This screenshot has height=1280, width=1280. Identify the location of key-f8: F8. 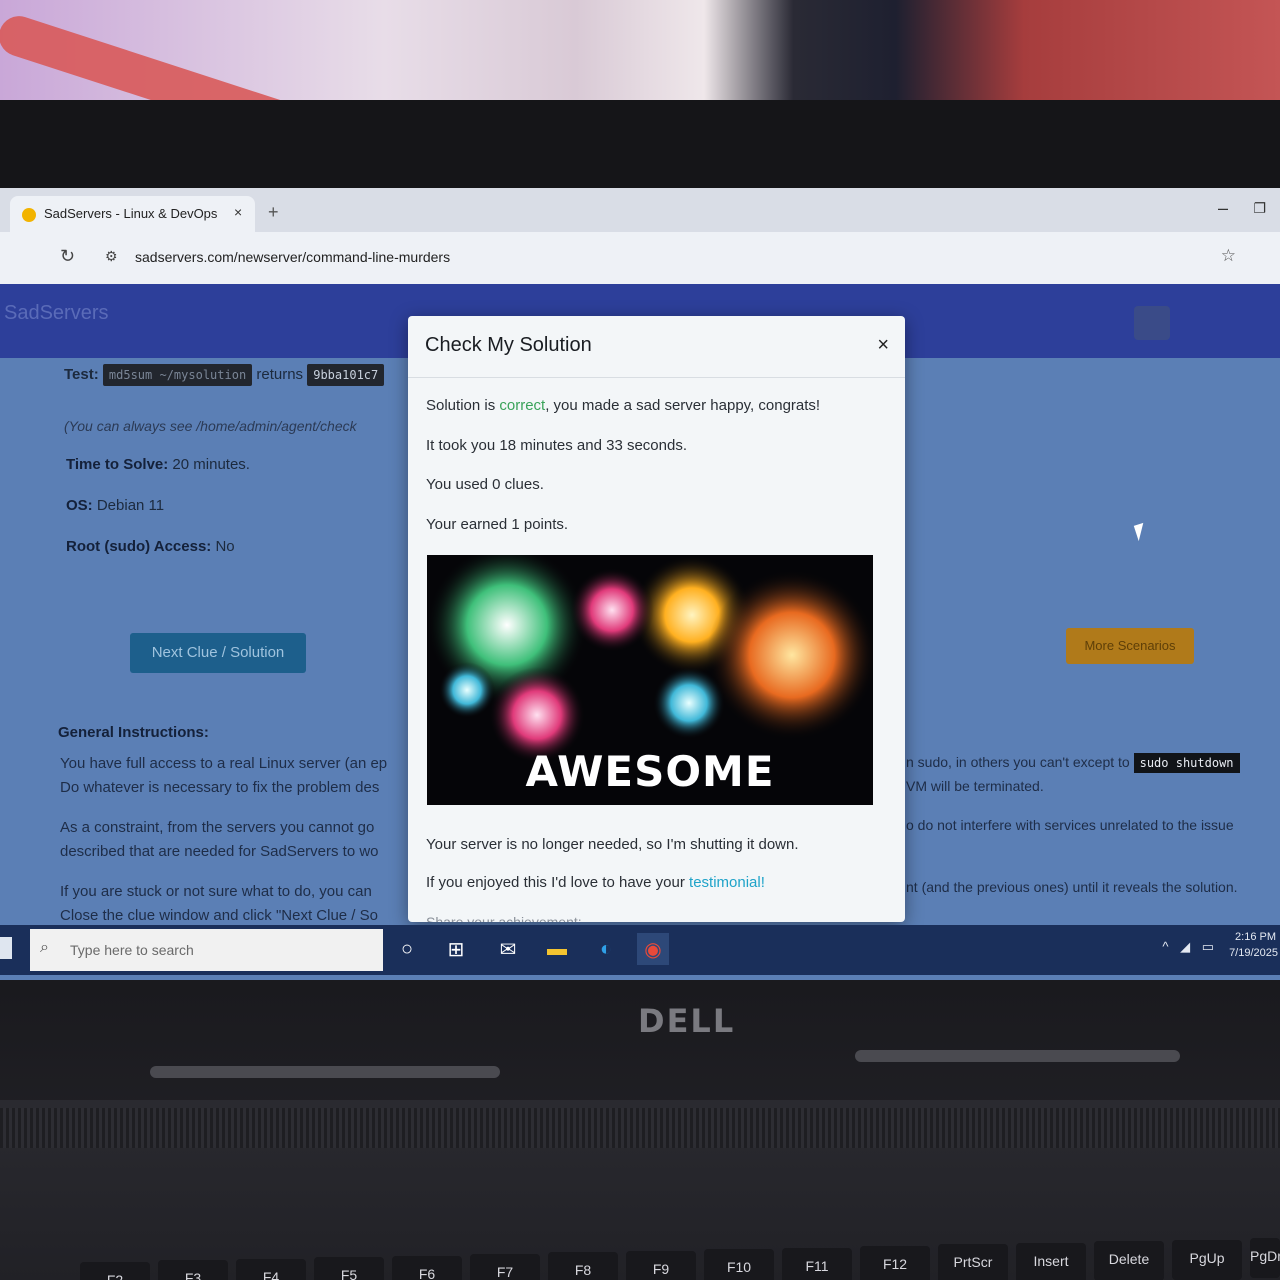
(583, 1266).